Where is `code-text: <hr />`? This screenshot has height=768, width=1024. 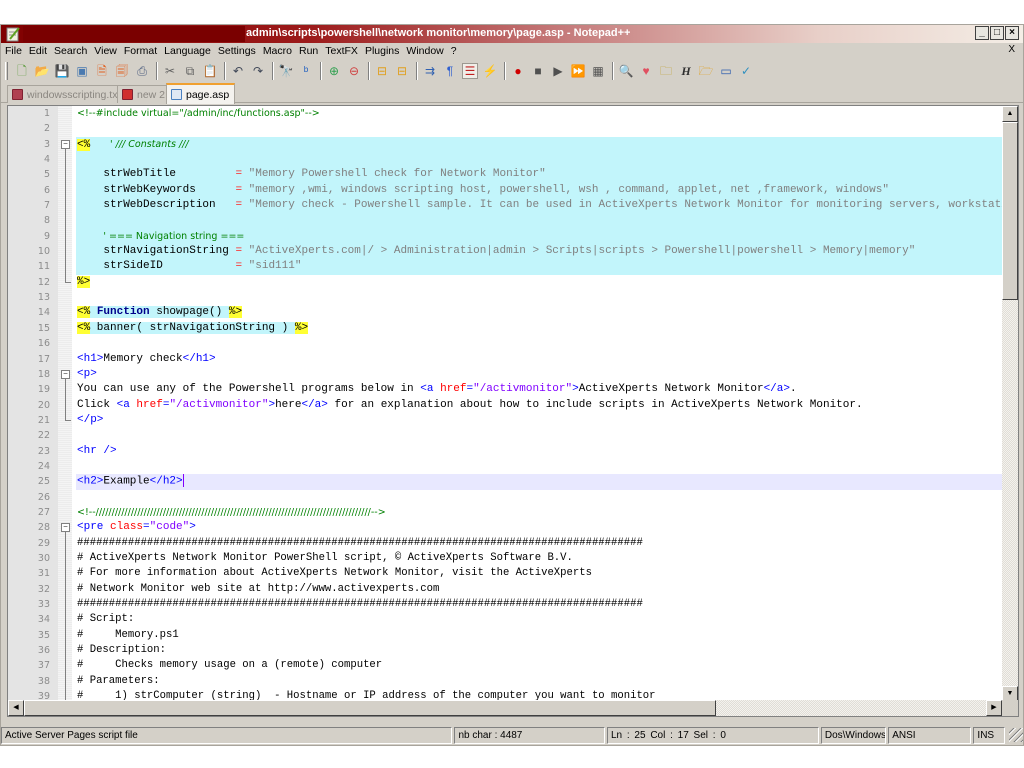
code-text: <hr /> is located at coordinates (539, 451).